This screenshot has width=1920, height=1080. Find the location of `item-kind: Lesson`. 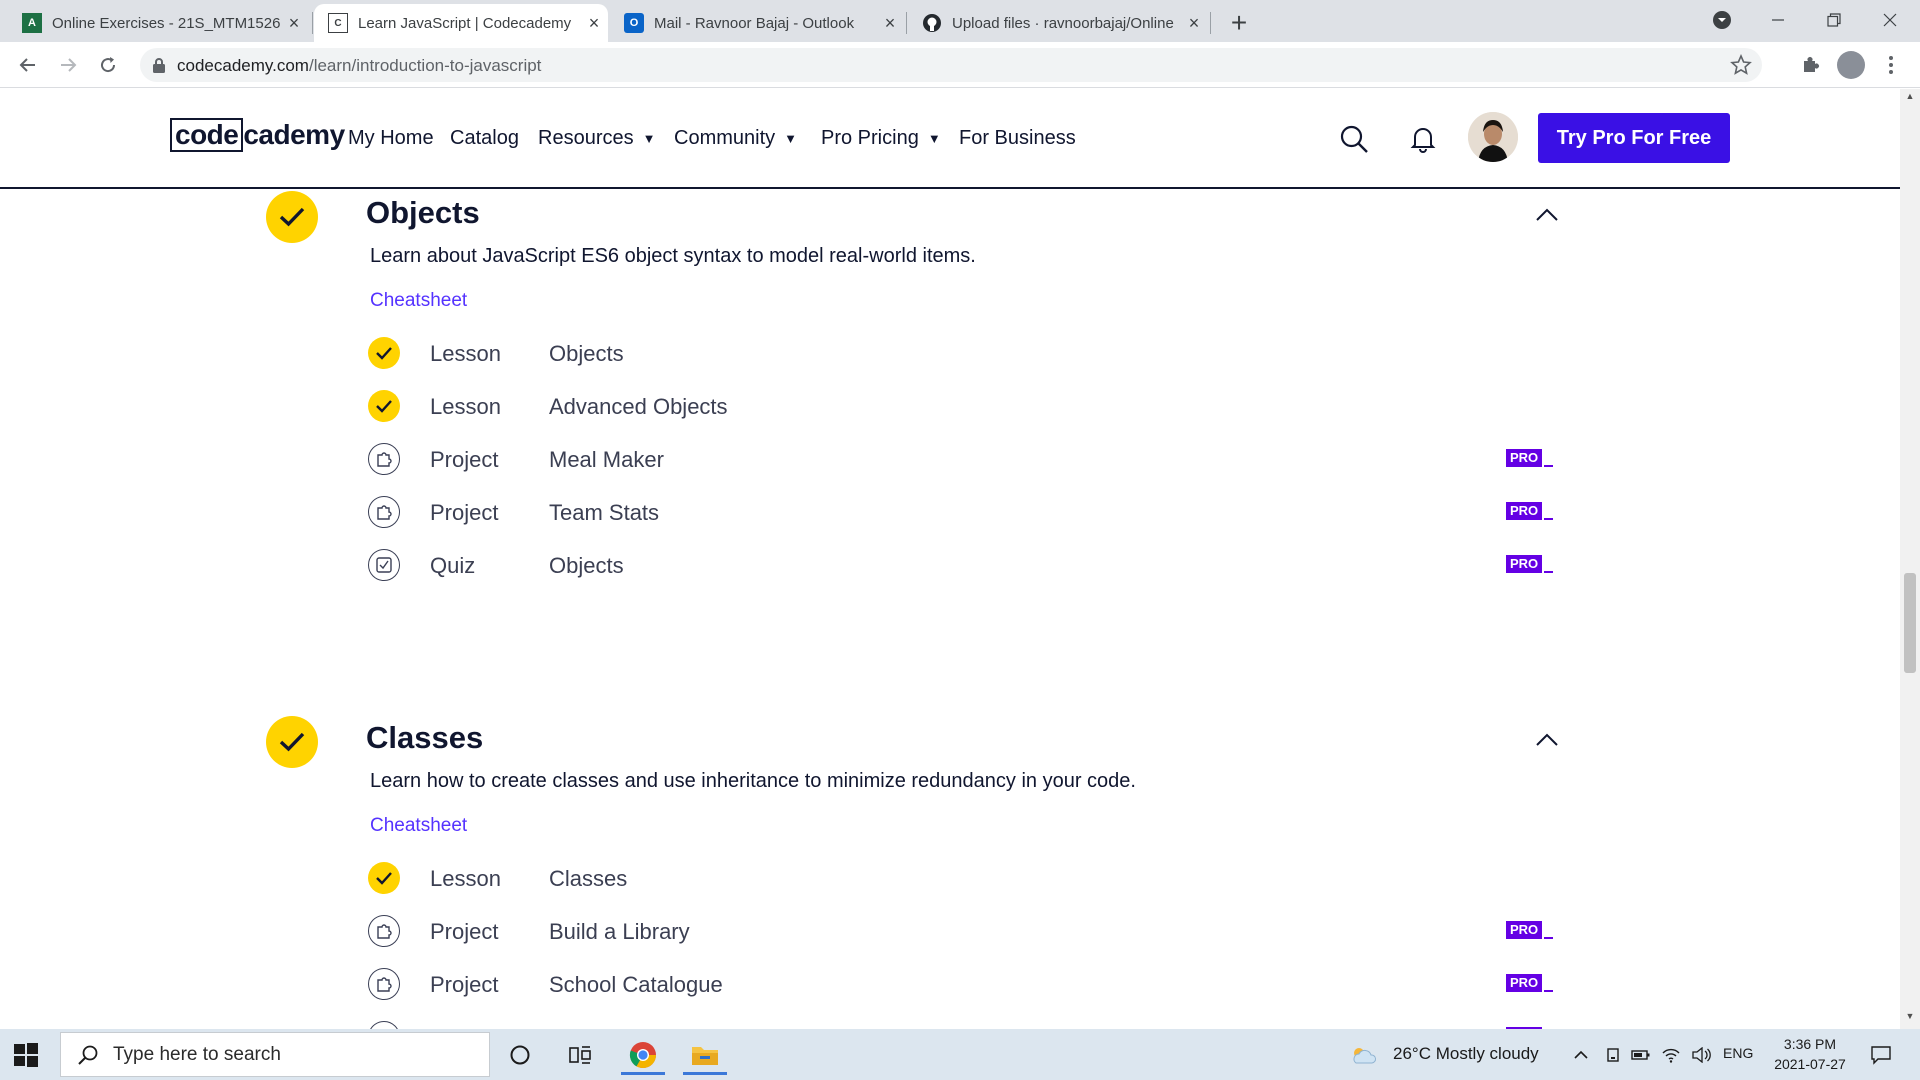

item-kind: Lesson is located at coordinates (465, 878).